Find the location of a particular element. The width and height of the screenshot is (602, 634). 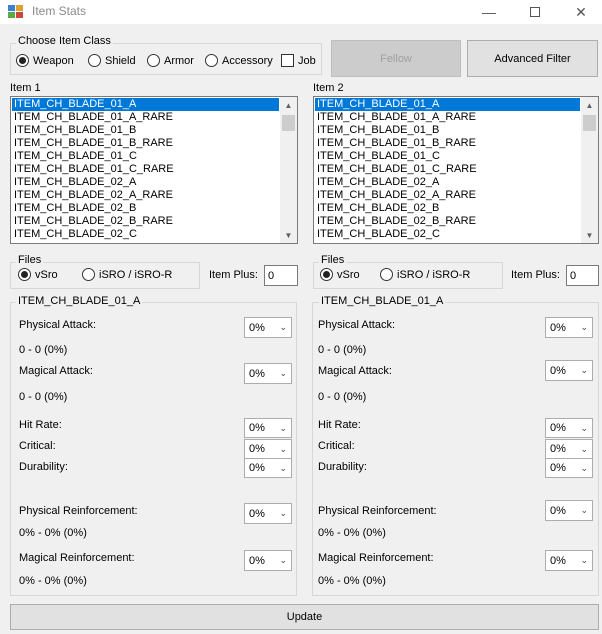

job-checkbox: Job is located at coordinates (298, 60).